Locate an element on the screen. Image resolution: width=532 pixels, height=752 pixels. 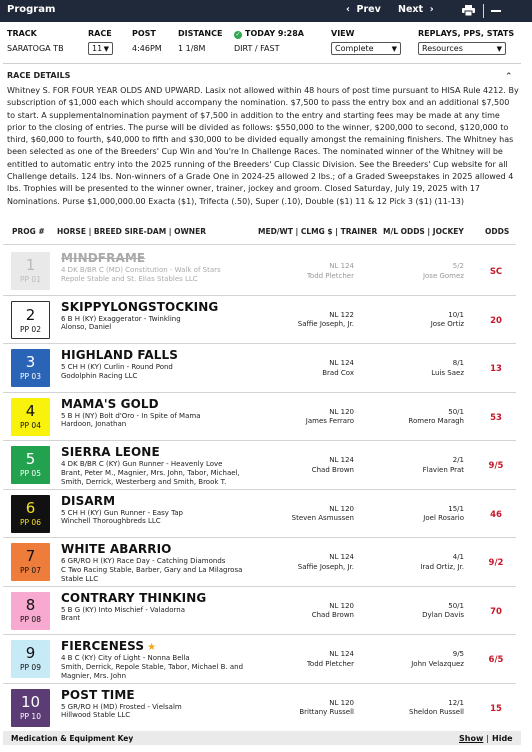
post-header: POST is located at coordinates (144, 33).